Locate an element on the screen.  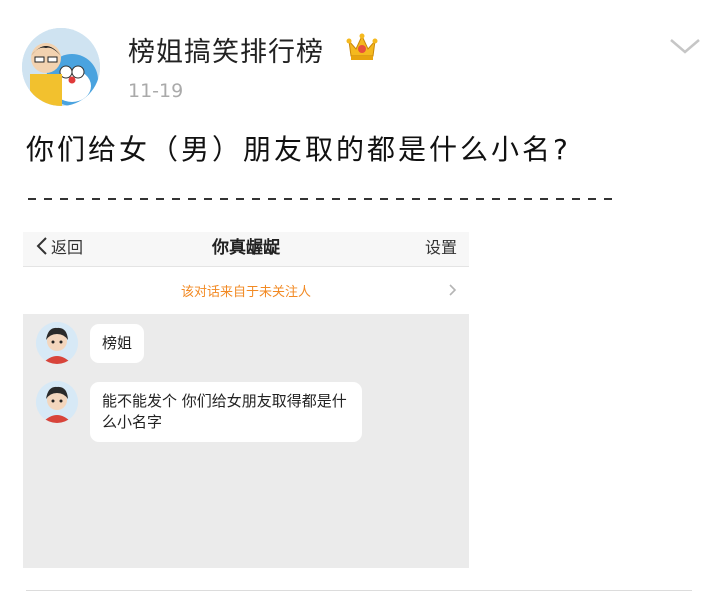
notice-text: 该对话来自于未关注人 is located at coordinates (245, 292).